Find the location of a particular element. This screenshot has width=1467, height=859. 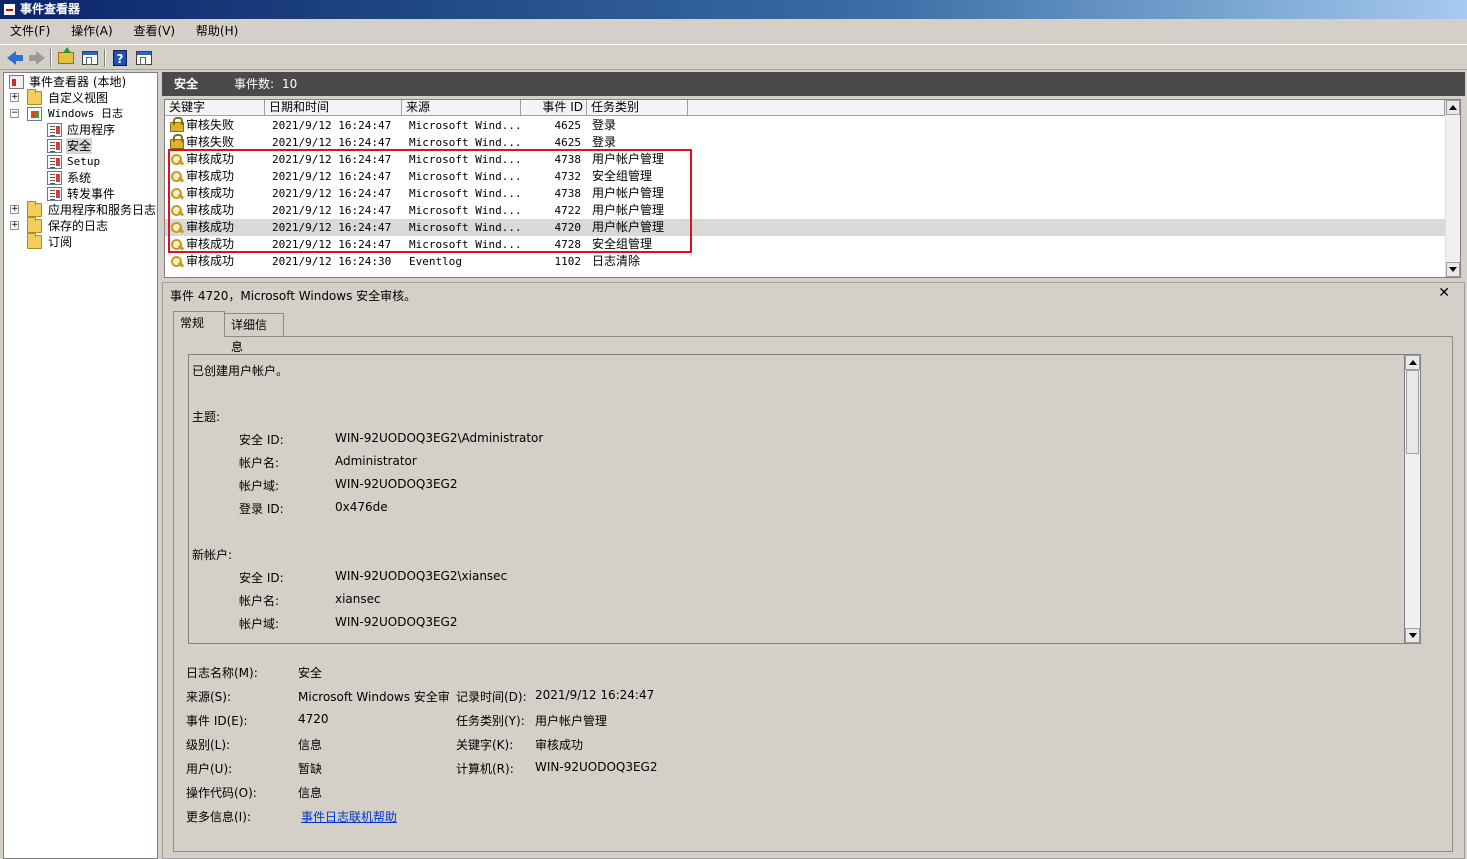

task-category-value: 用户帐户管理 is located at coordinates (571, 721).